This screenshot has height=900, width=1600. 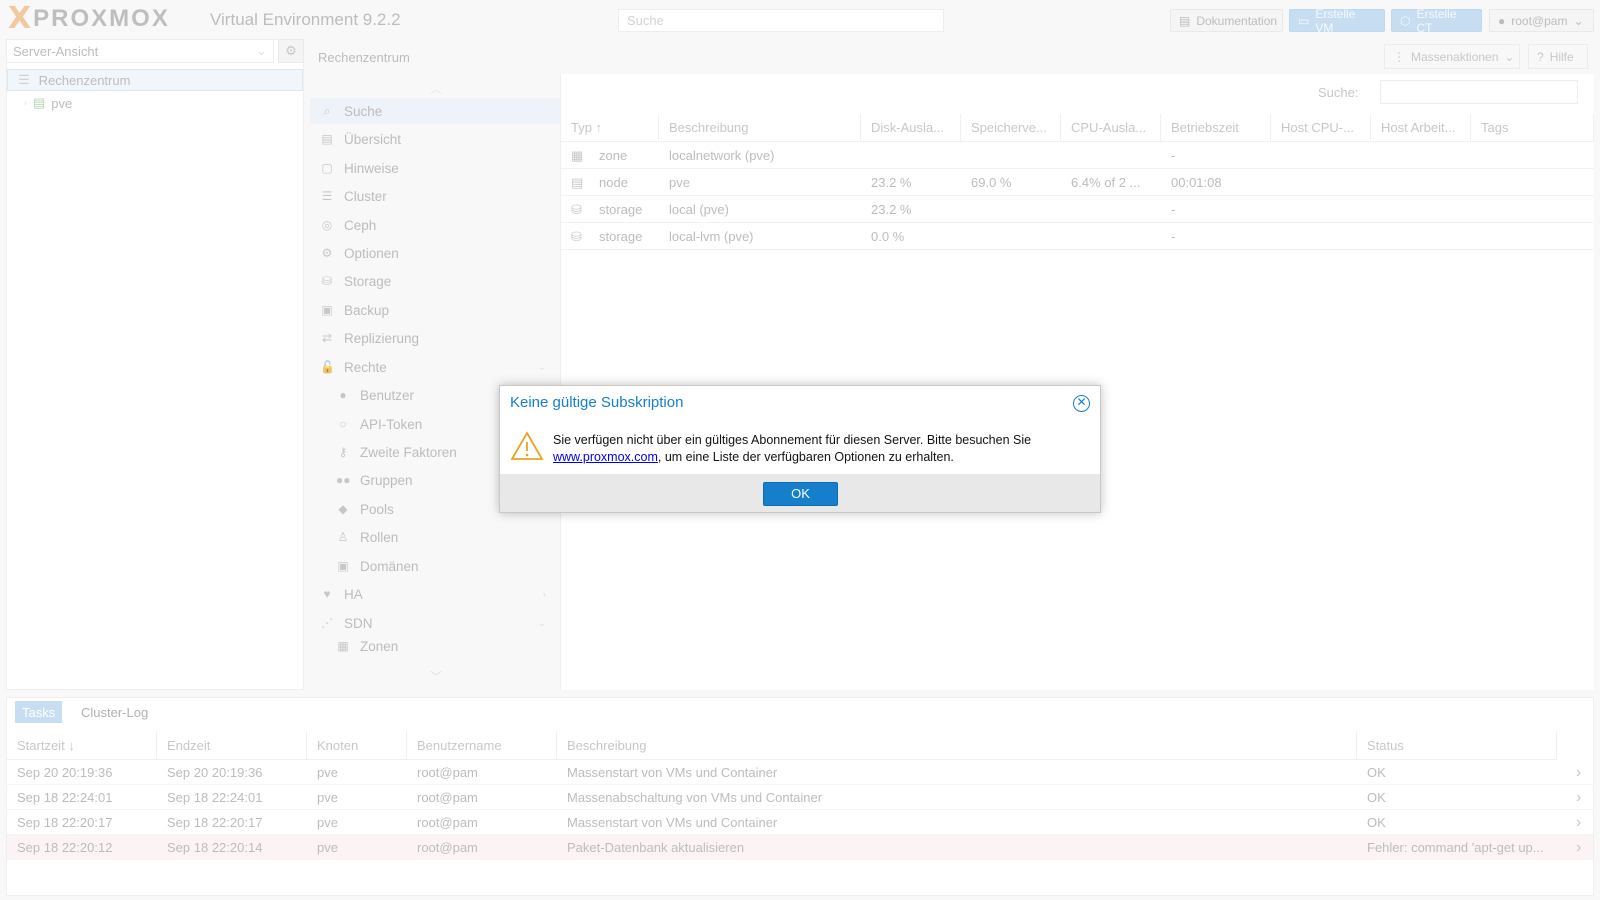 What do you see at coordinates (101, 18) in the screenshot?
I see `brand-text: PROXMOX` at bounding box center [101, 18].